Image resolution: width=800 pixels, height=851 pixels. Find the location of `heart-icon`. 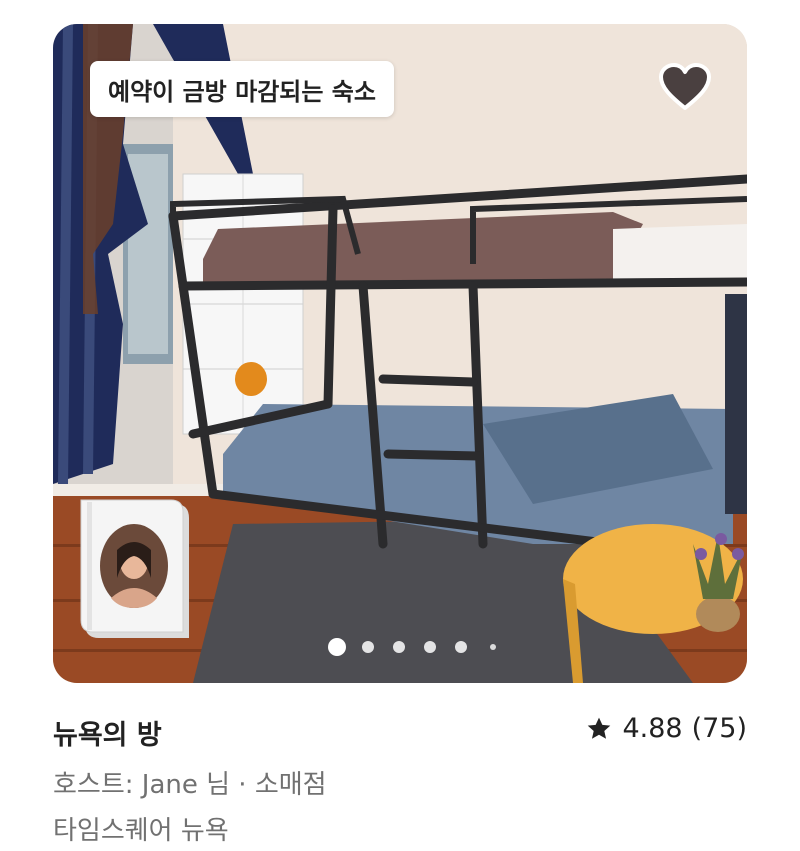

heart-icon is located at coordinates (685, 87).